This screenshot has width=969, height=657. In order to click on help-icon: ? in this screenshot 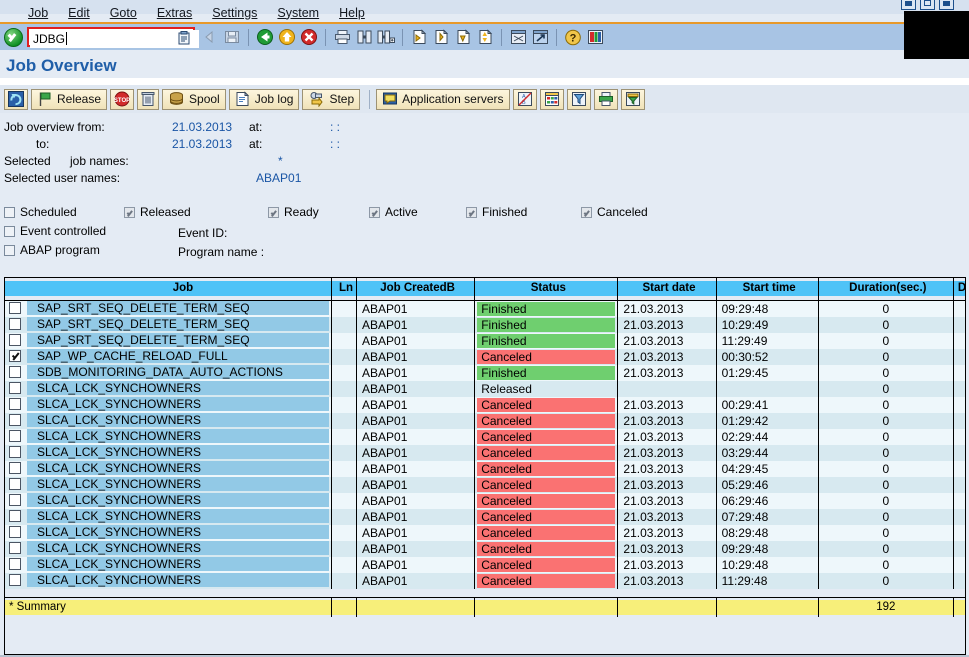, I will do `click(573, 37)`.